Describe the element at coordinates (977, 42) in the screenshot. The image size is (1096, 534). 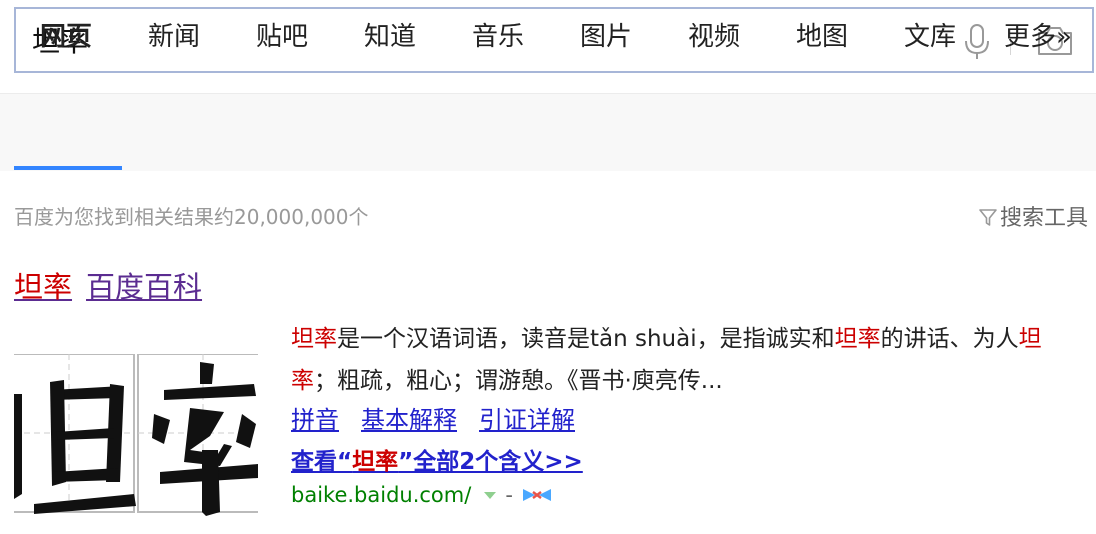
I see `mic-icon` at that location.